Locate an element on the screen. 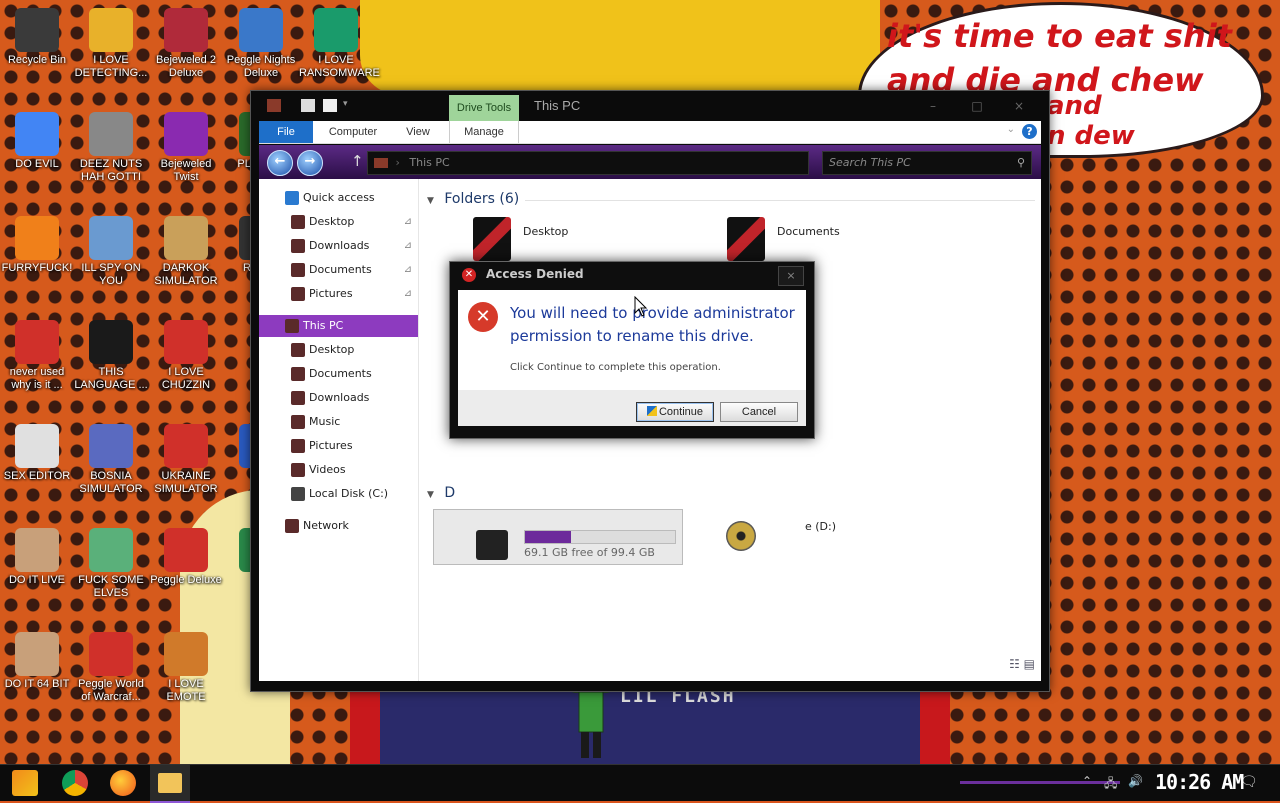 This screenshot has width=1280, height=803. taskbar-decoration is located at coordinates (1040, 782).